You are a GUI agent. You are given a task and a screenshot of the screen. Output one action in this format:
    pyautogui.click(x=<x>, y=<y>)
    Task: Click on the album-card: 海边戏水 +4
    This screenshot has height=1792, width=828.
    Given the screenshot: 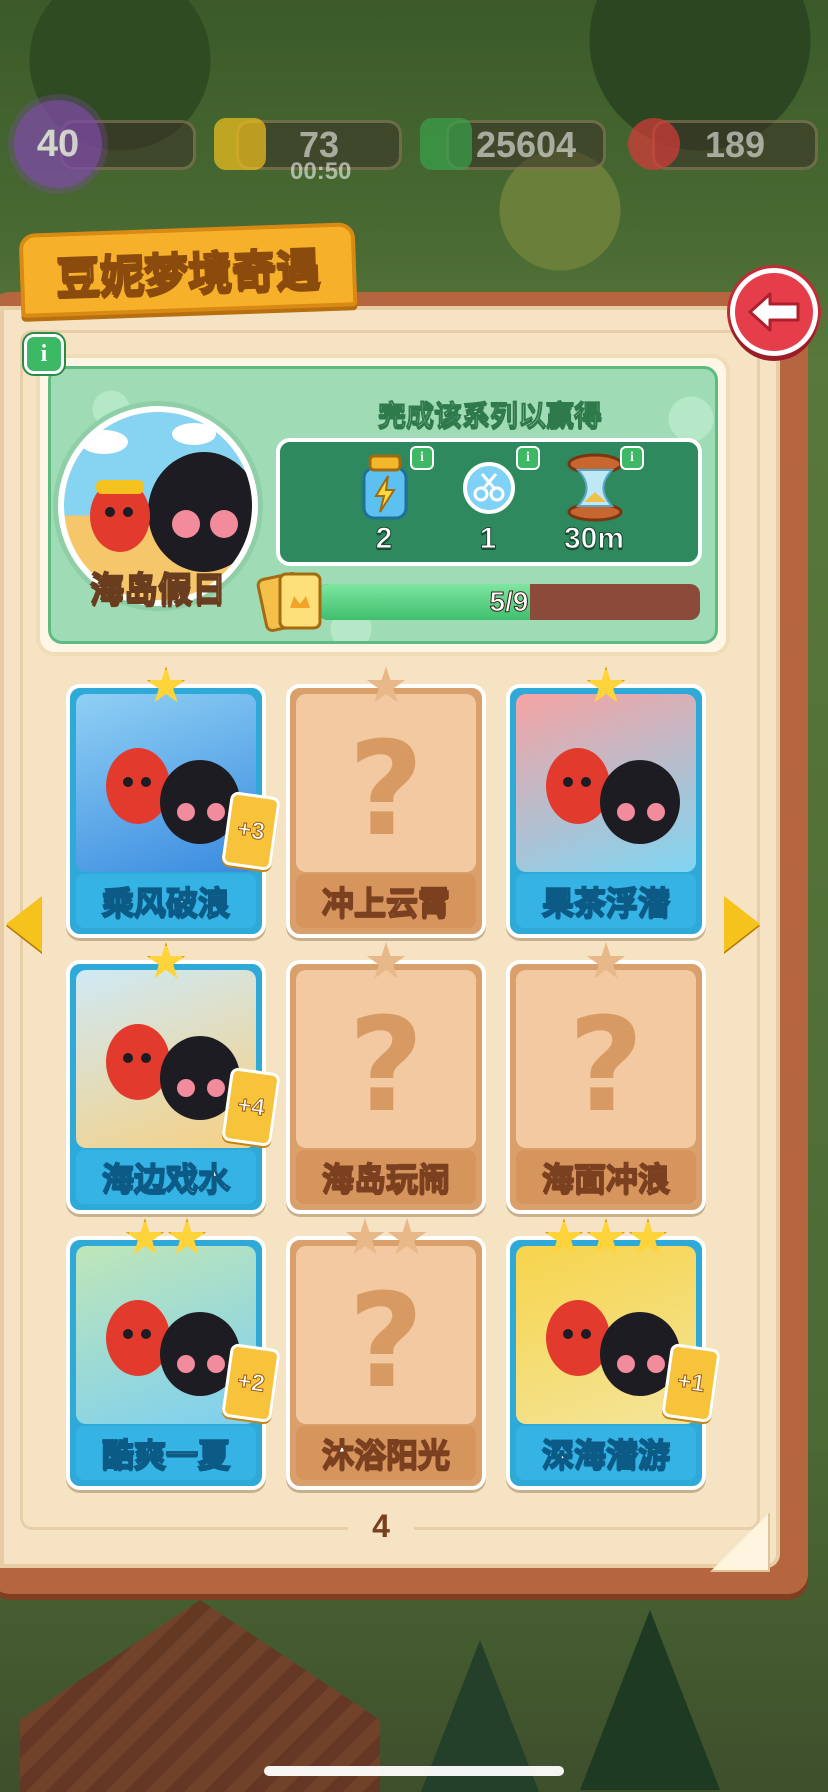 What is the action you would take?
    pyautogui.click(x=173, y=1078)
    